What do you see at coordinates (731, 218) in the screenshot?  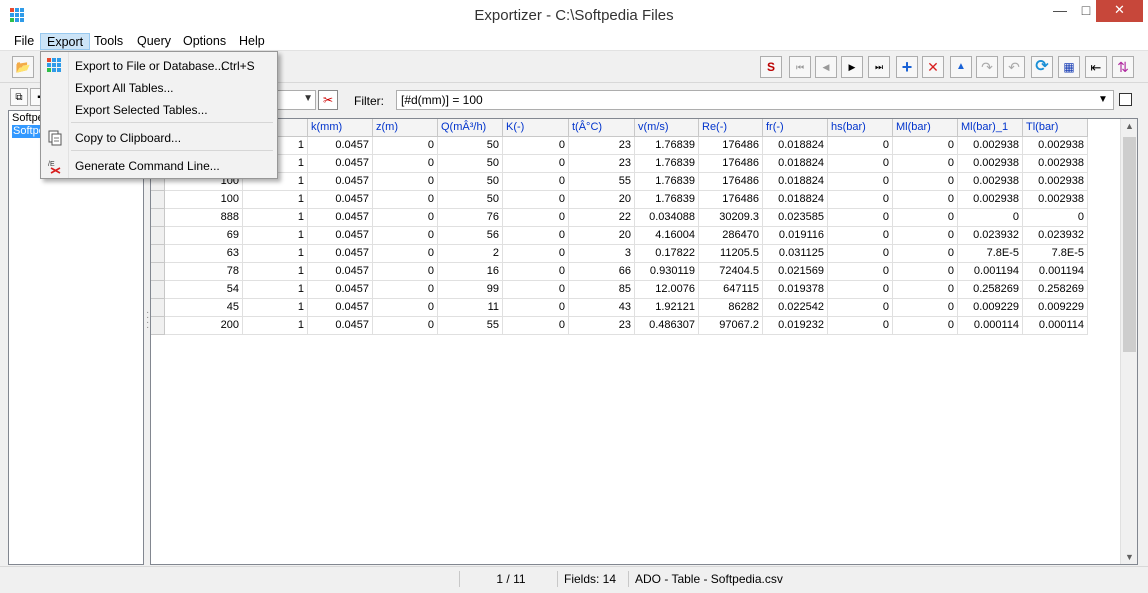 I see `table-cell: 30209.3` at bounding box center [731, 218].